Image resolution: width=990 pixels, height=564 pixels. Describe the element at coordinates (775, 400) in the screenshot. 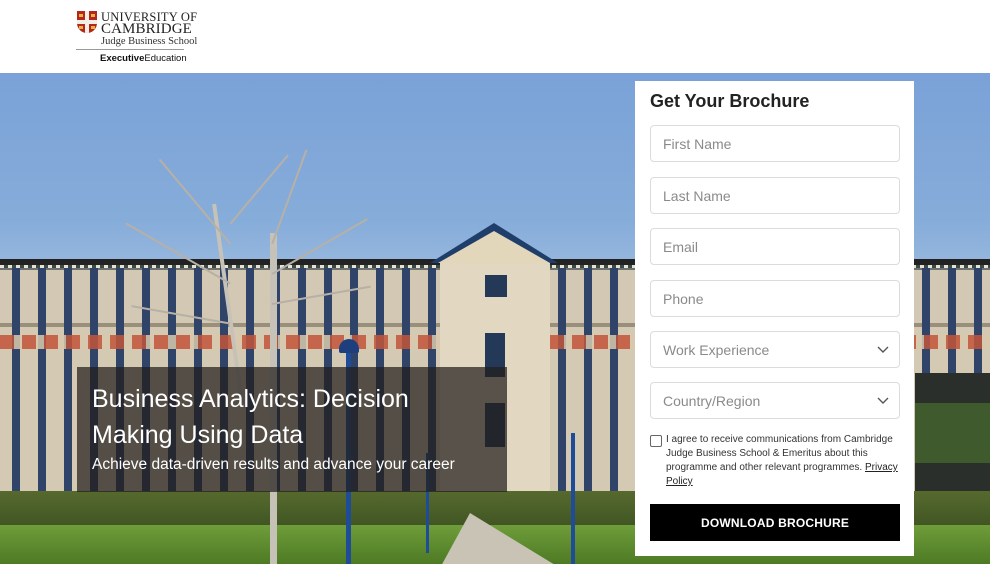

I see `country-region-select: Country/Region` at that location.